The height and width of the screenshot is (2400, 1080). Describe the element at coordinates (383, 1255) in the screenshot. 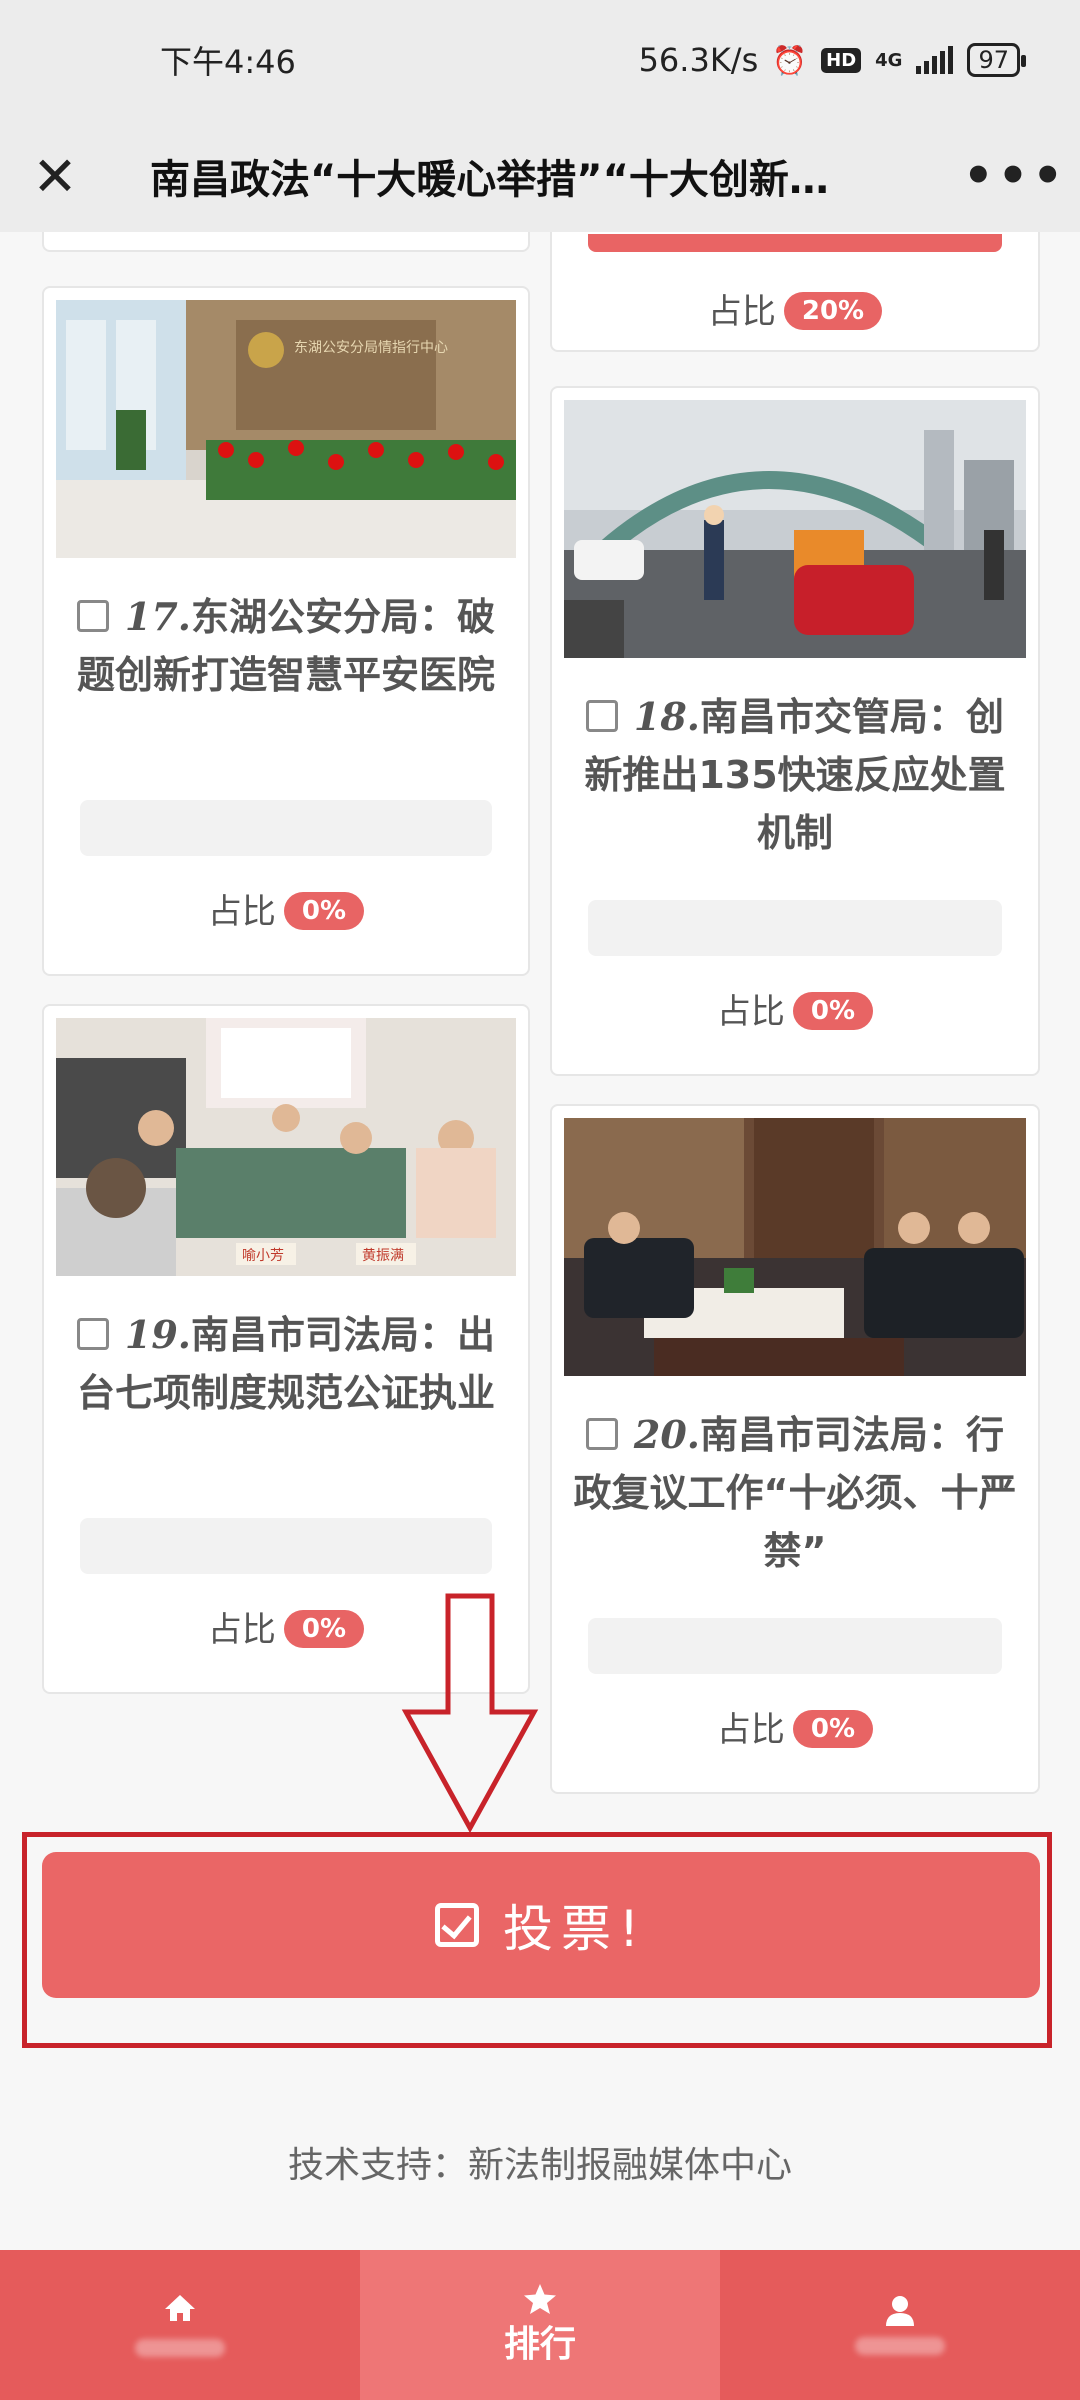

I see `nameplate-2: 黄振满` at that location.